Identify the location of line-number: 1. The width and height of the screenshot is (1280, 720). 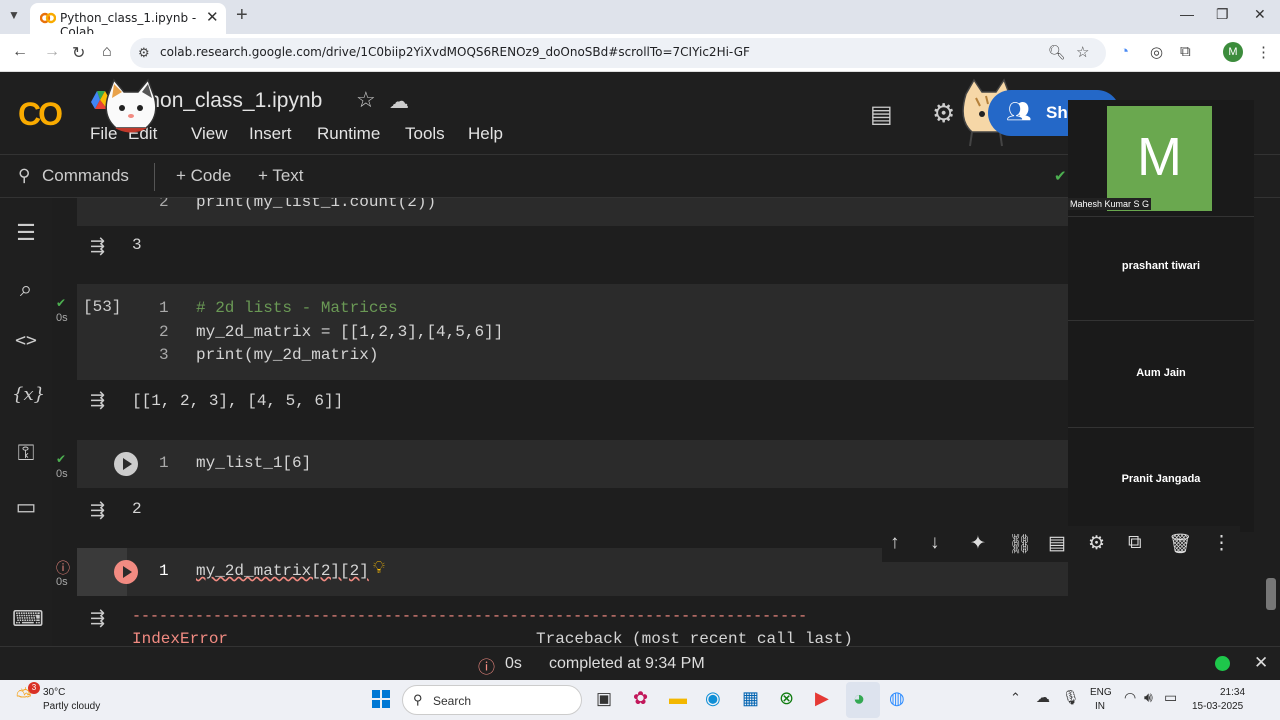
(164, 308).